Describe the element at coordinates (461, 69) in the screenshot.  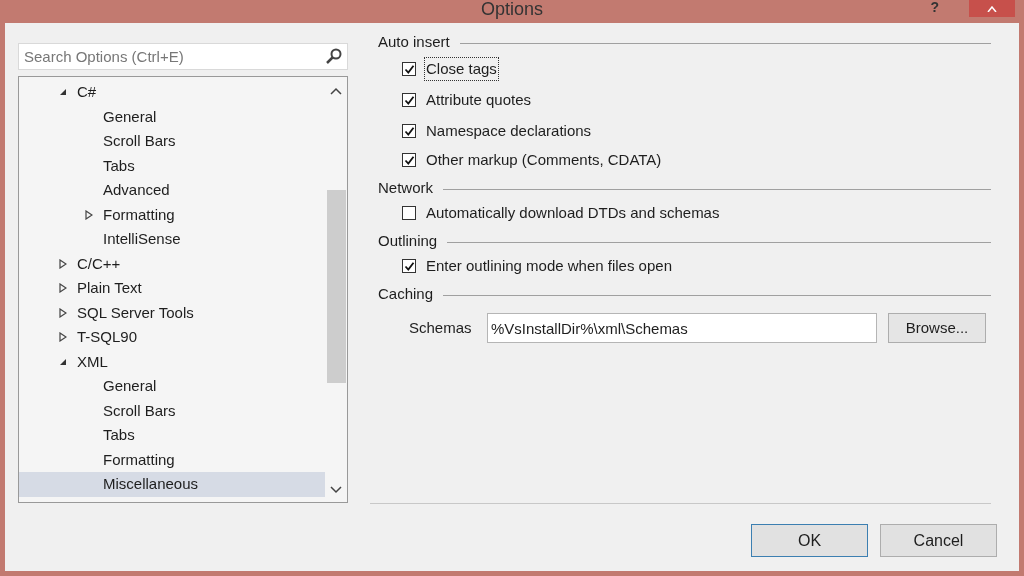
I see `option-label: Close tags` at that location.